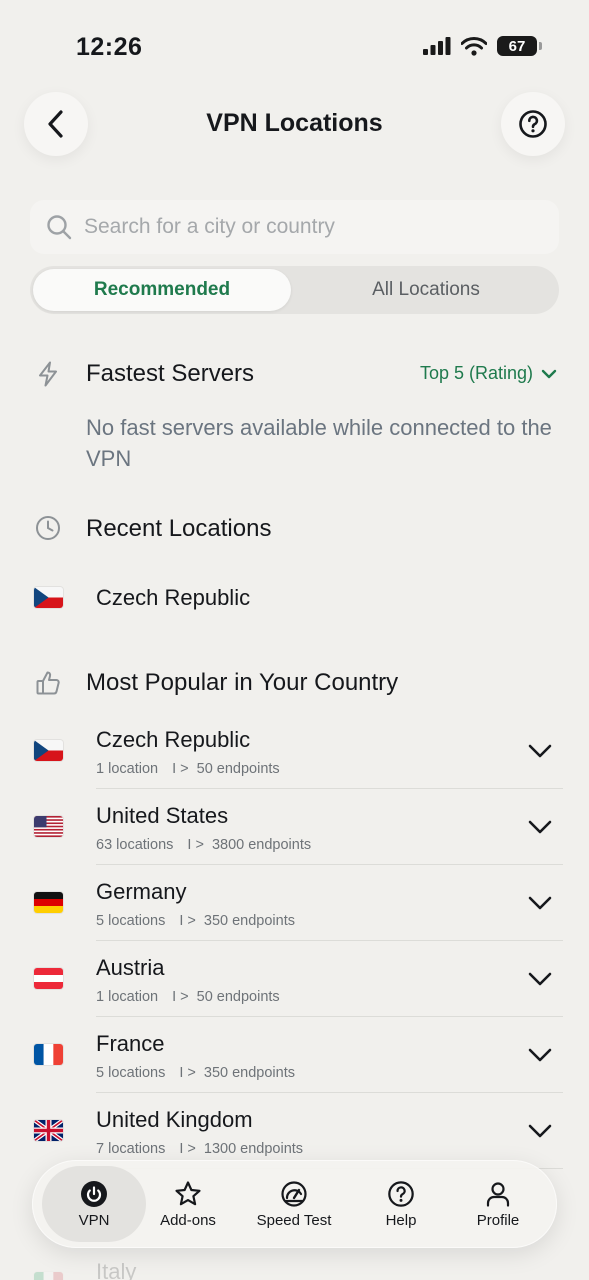 This screenshot has height=1280, width=589. I want to click on endpoint-count: 3800 endpoints, so click(261, 845).